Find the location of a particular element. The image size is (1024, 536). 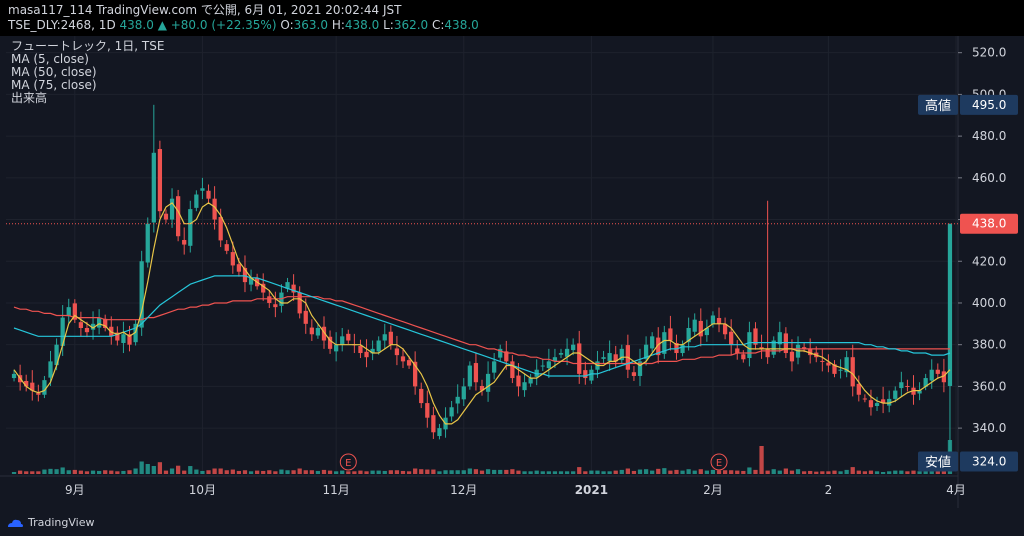

tradingview-logo: TradingView is located at coordinates (50, 522).